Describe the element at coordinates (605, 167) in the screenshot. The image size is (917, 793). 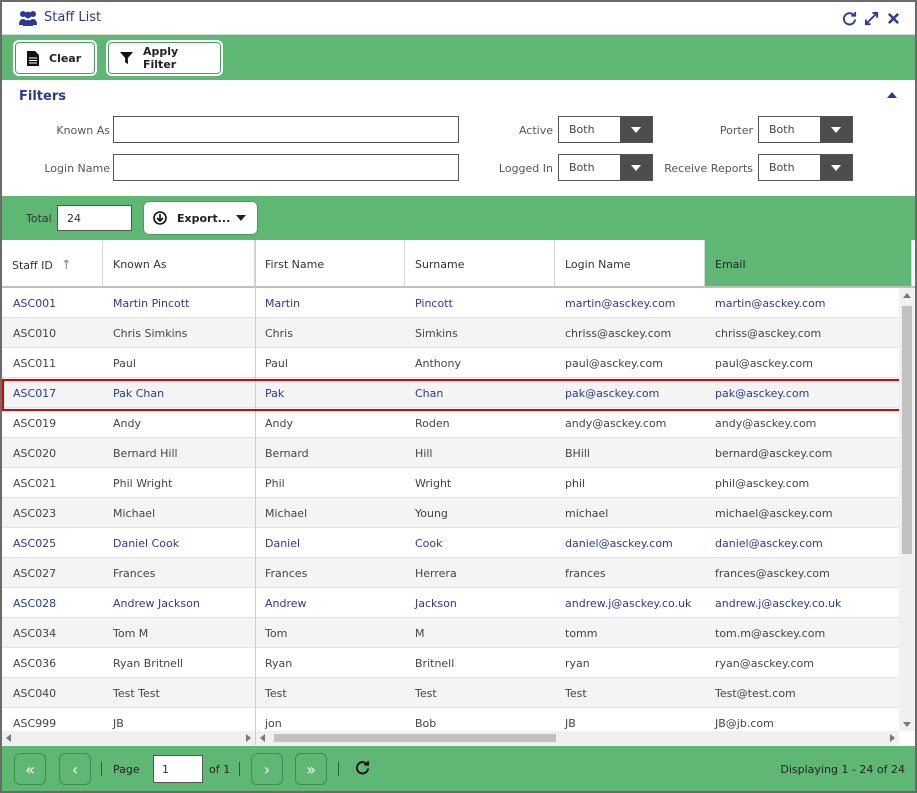
I see `logged-in-select: Both` at that location.